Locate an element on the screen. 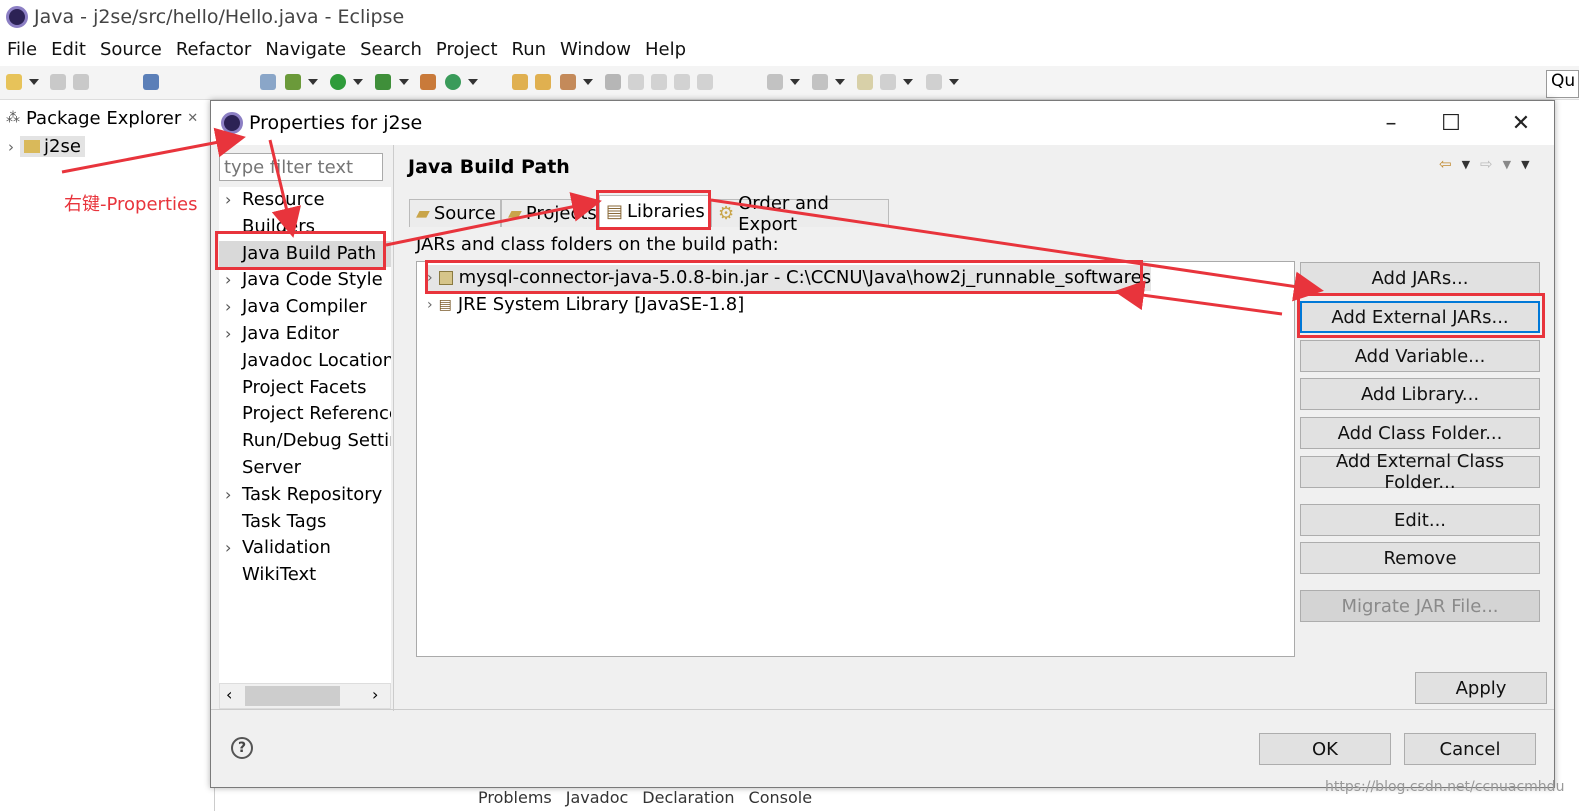 The height and width of the screenshot is (811, 1579). console-tab: Console is located at coordinates (781, 799).